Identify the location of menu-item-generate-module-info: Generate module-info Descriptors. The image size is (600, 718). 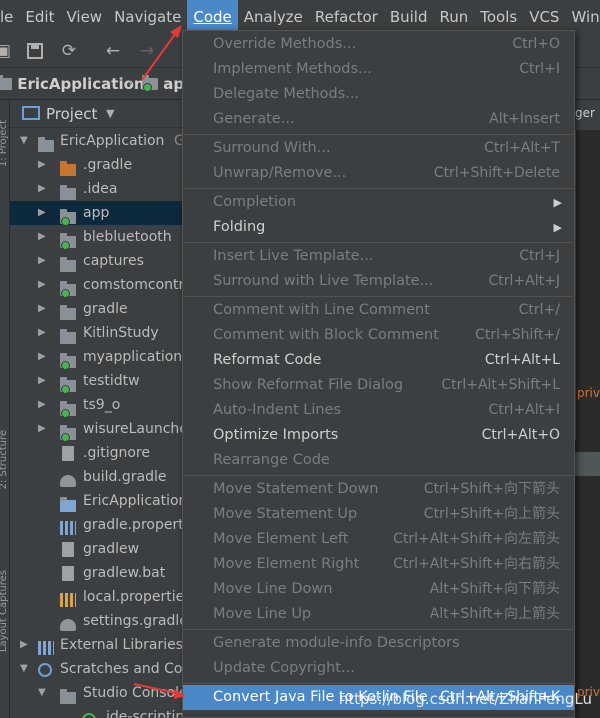
(378, 643).